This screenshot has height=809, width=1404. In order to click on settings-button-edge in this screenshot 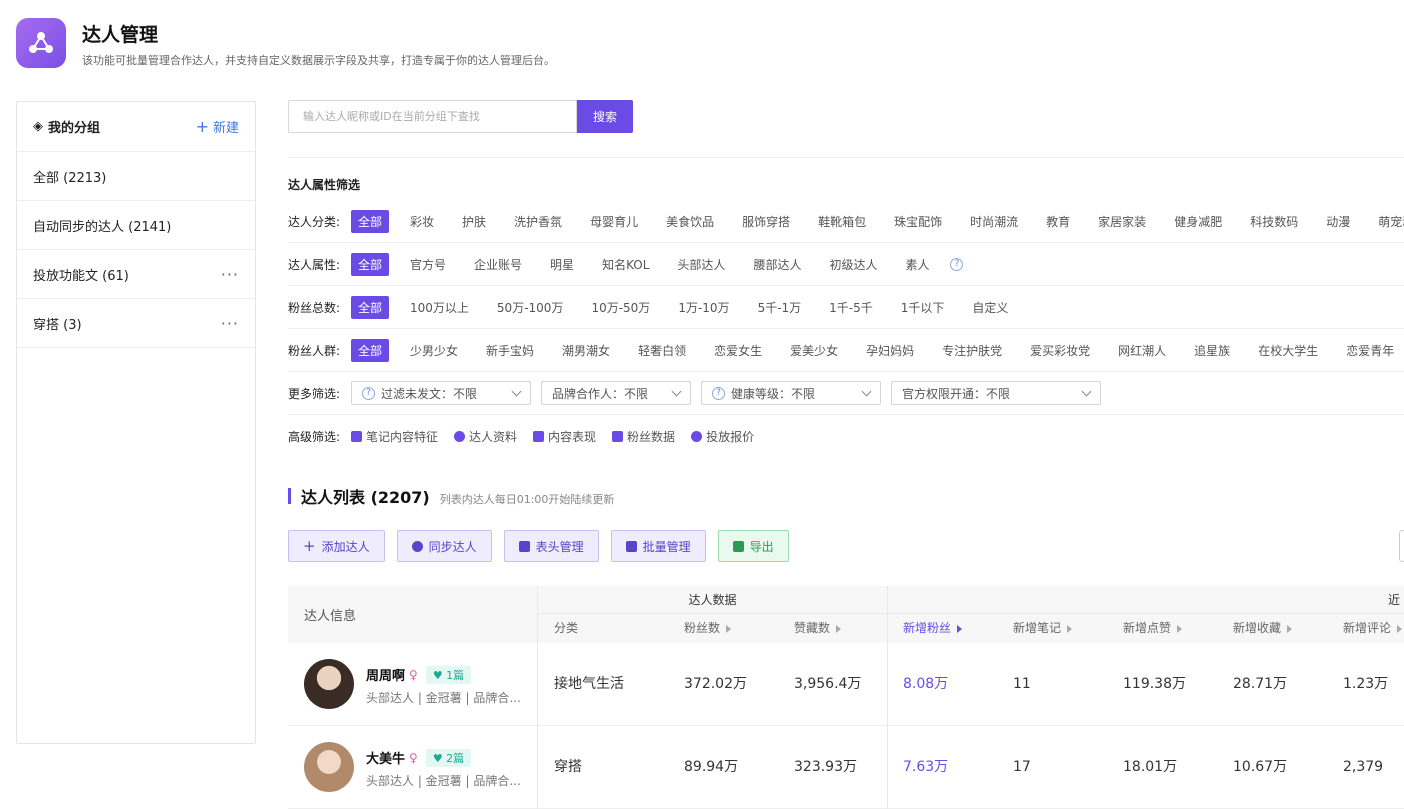, I will do `click(1401, 546)`.